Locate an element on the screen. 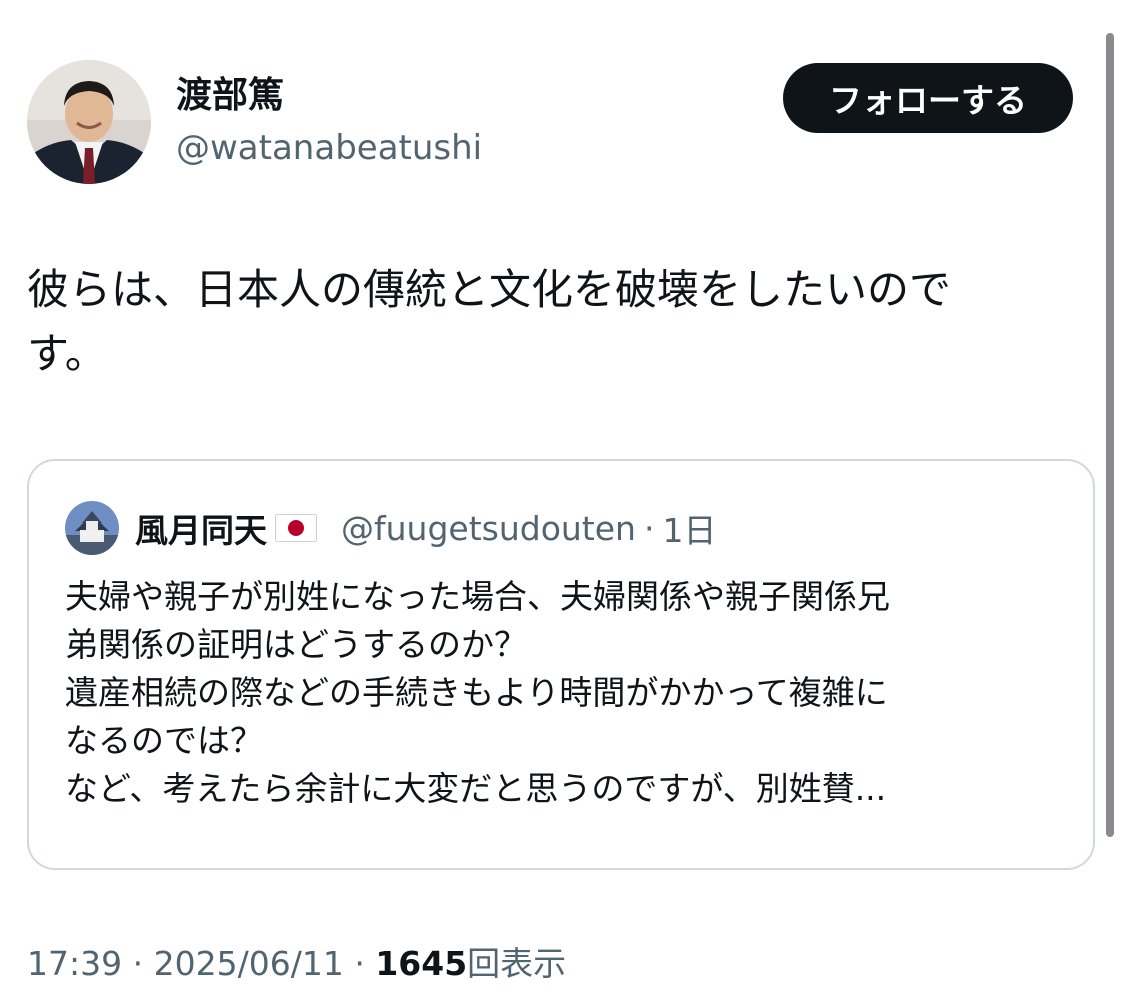 This screenshot has width=1125, height=1006. tweet-meta: 17:39 · 2025/06/11 · 1645回表示 is located at coordinates (296, 964).